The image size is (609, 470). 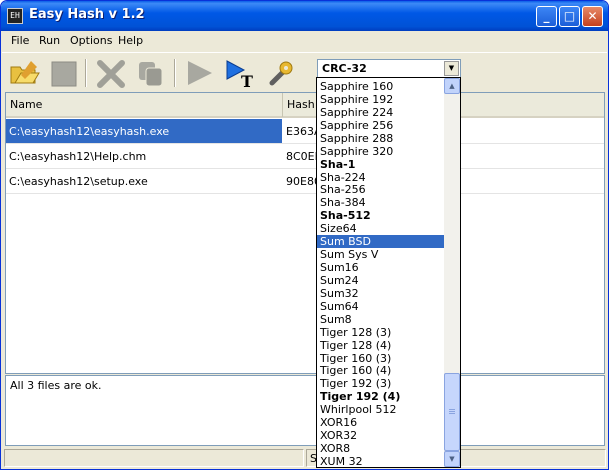 I want to click on open-folder-icon, so click(x=24, y=73).